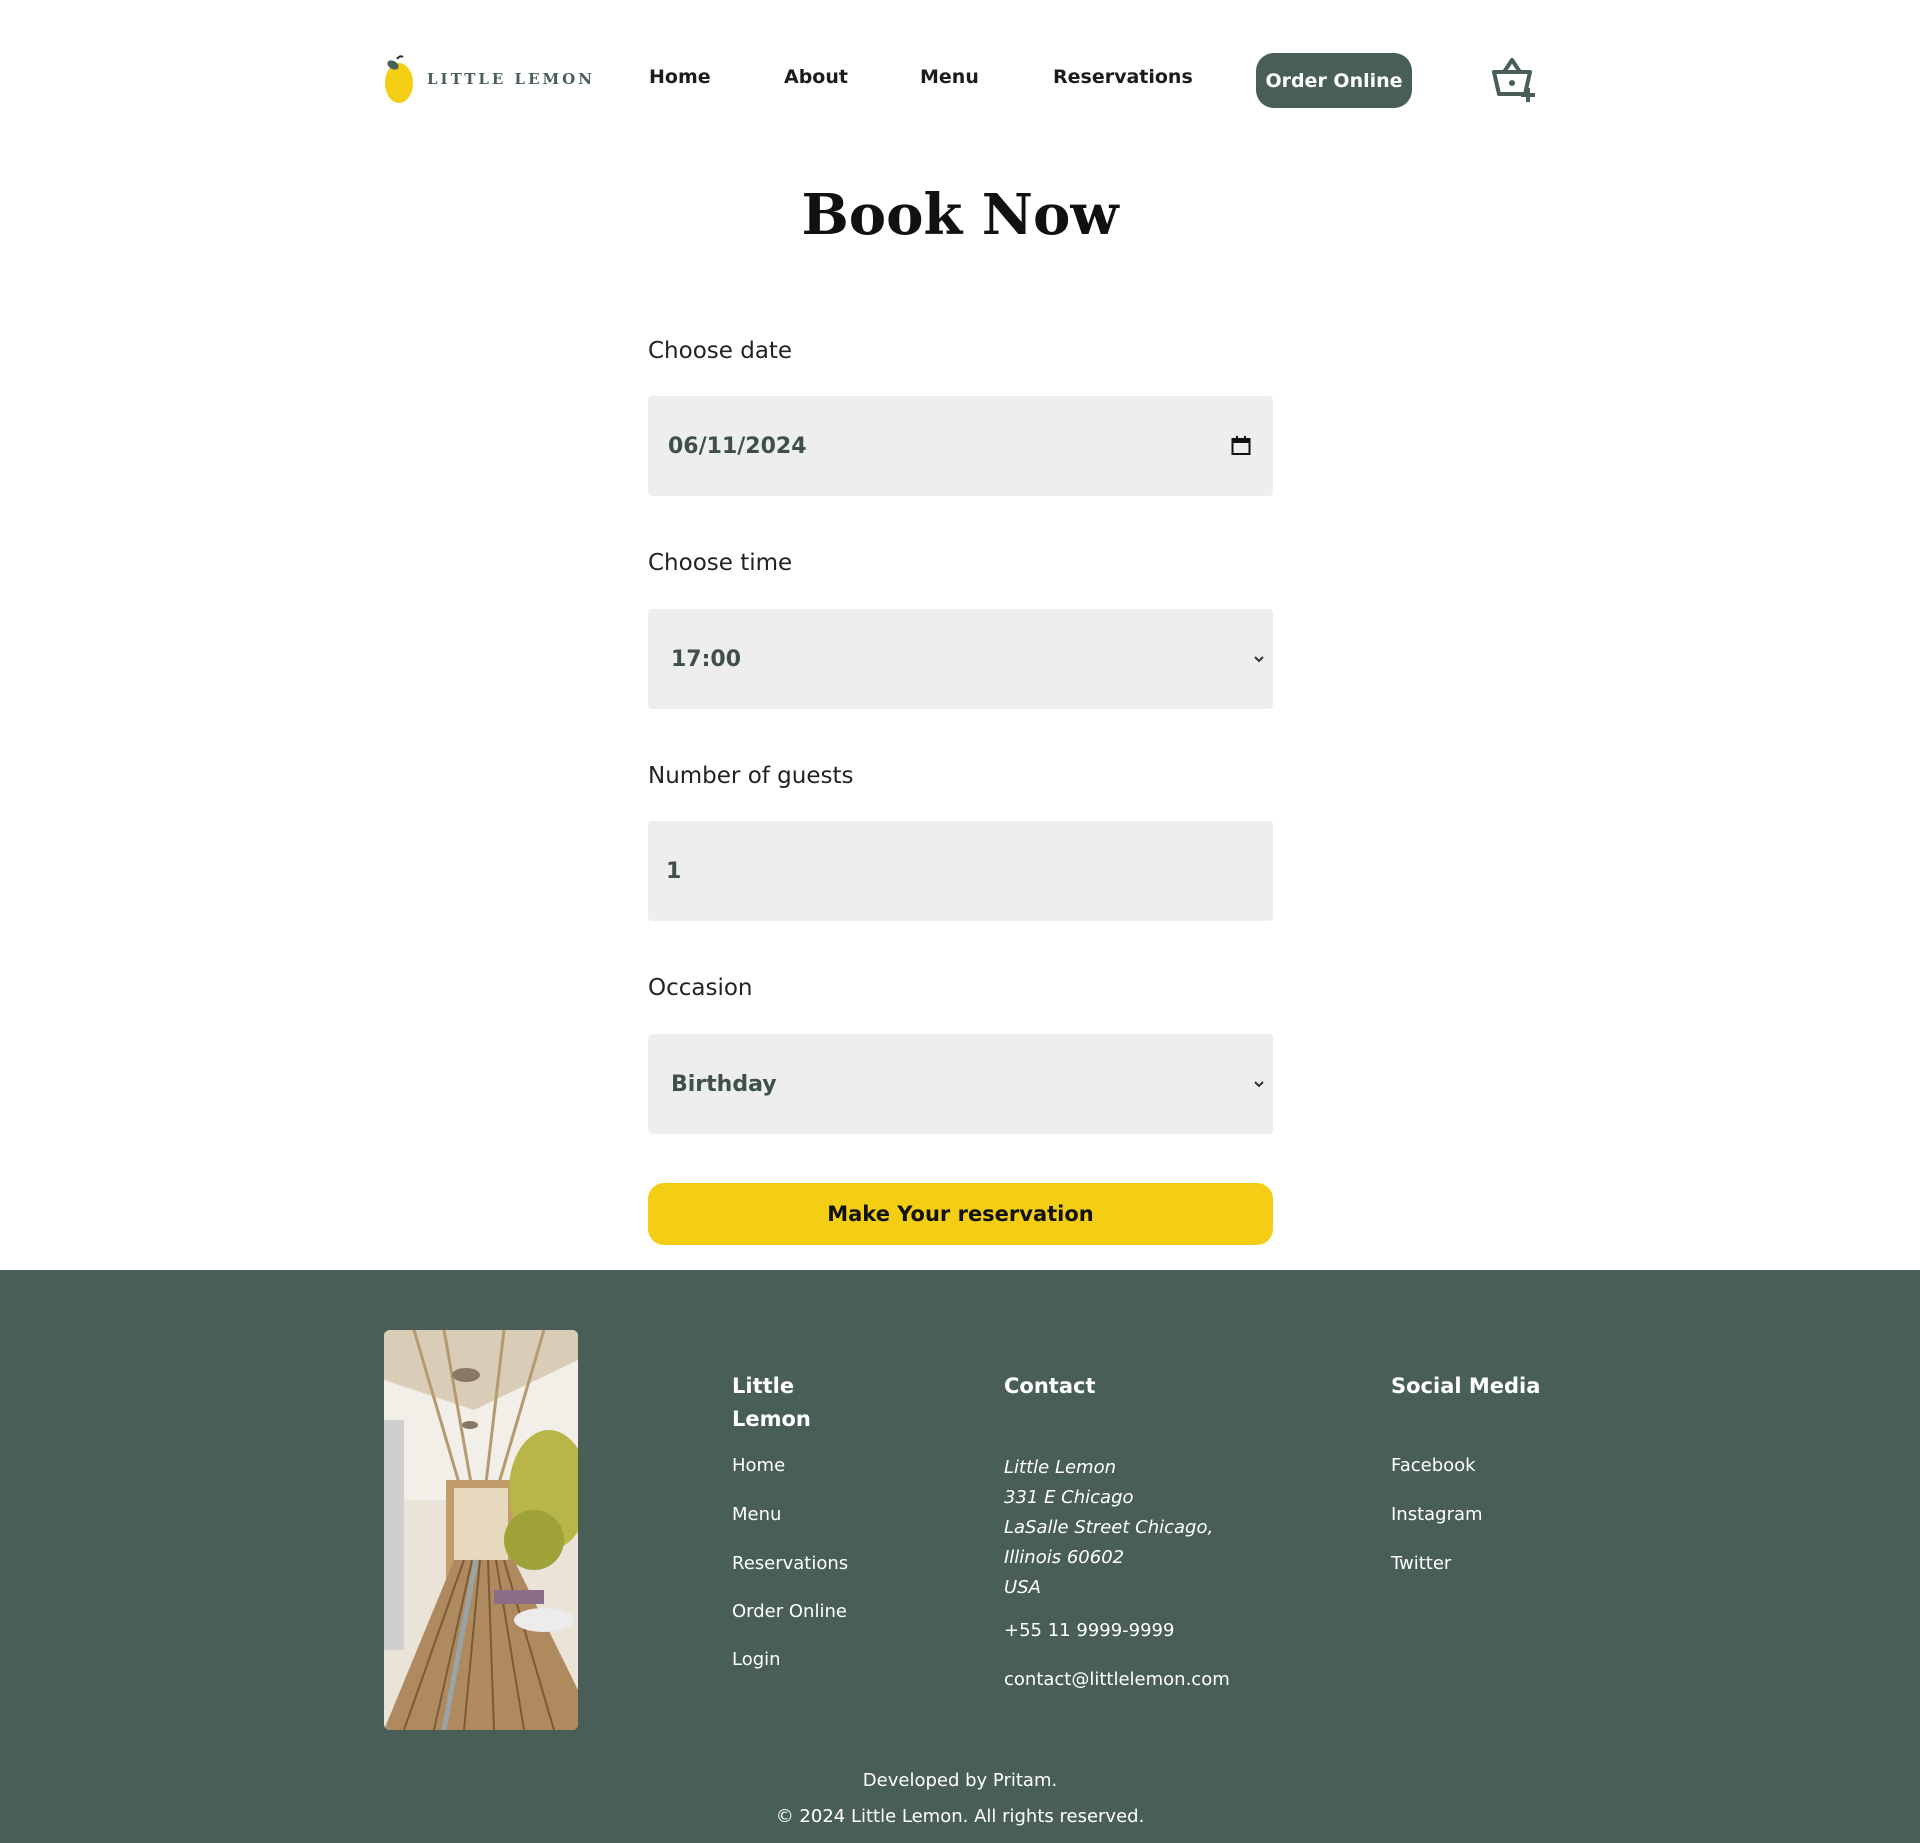  Describe the element at coordinates (960, 1780) in the screenshot. I see `developer-credit: Developed by Pritam.` at that location.